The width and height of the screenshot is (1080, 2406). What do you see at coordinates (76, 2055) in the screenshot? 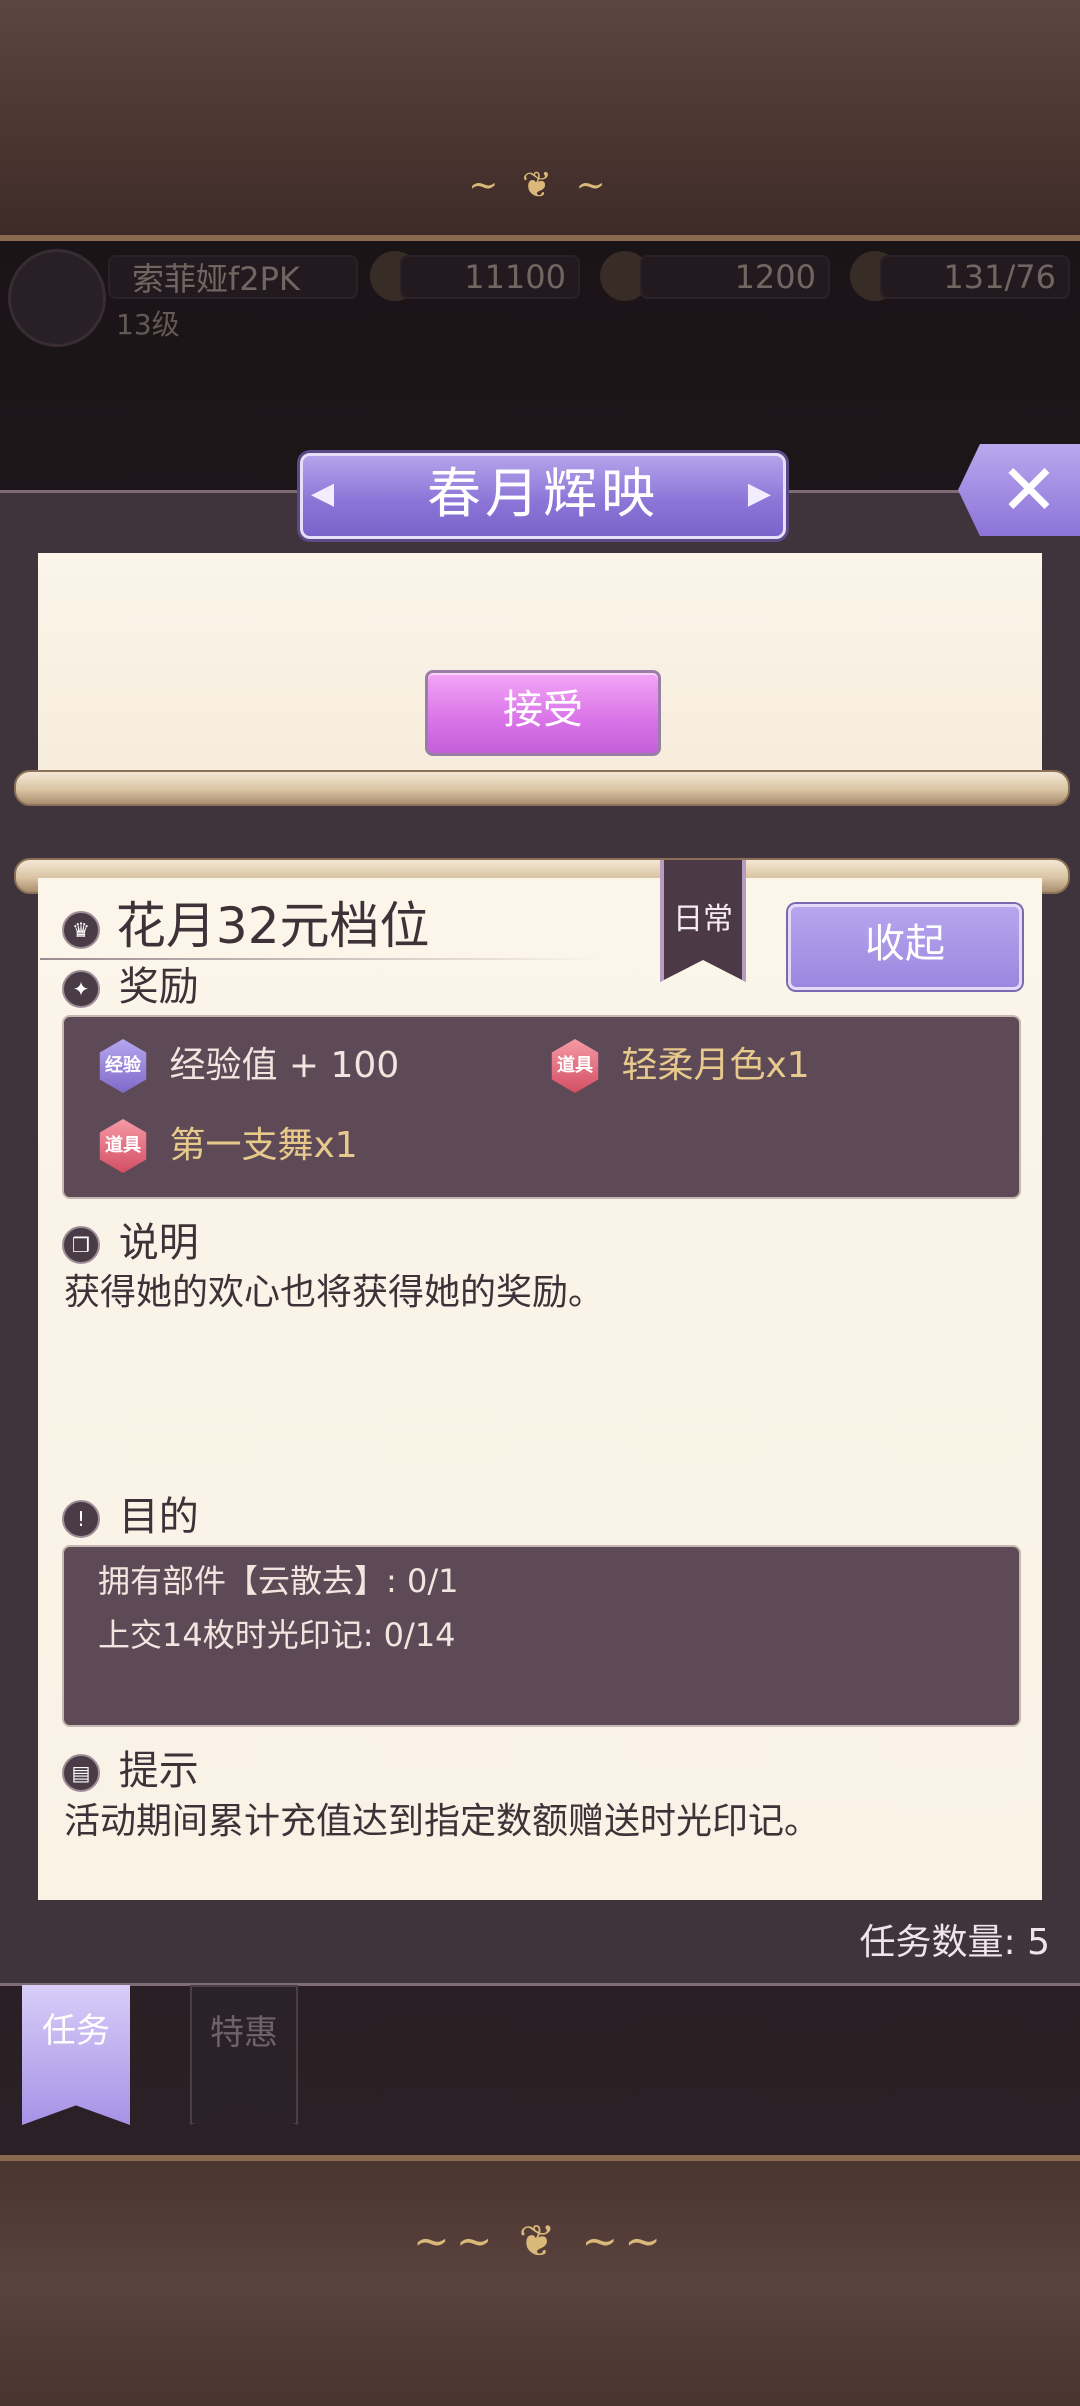
I see `tab-tasks: 任务` at bounding box center [76, 2055].